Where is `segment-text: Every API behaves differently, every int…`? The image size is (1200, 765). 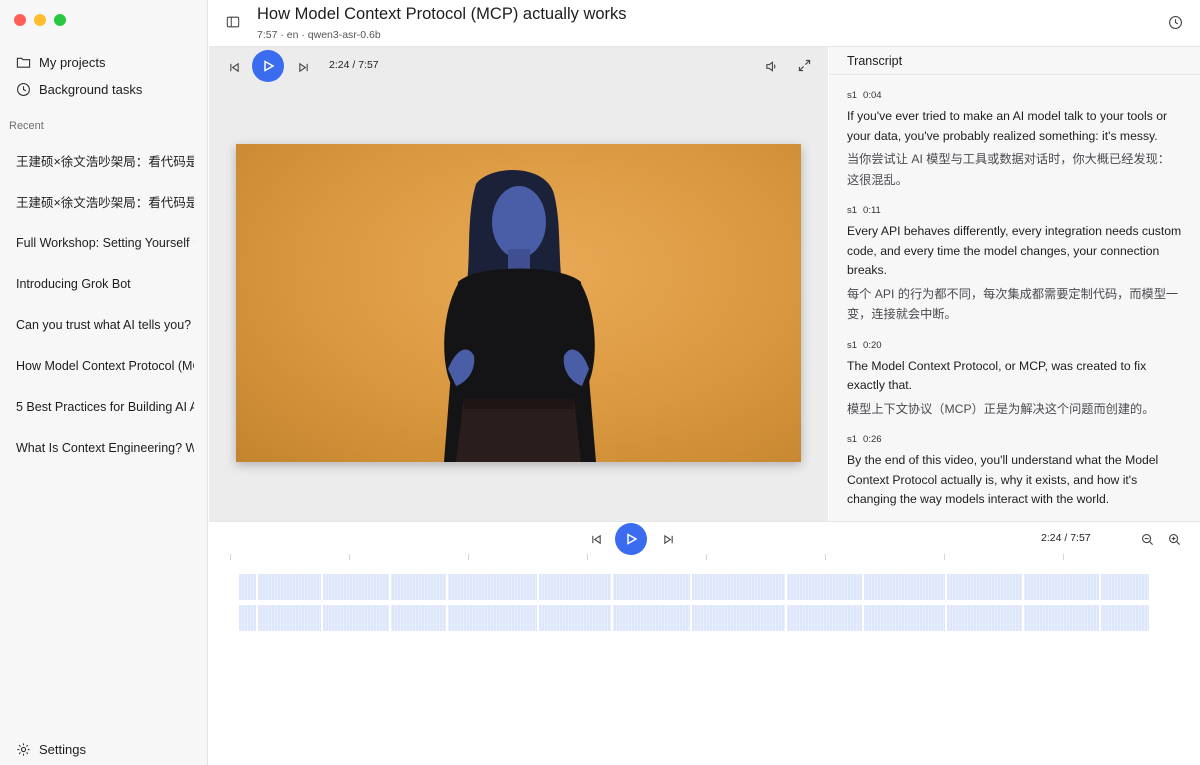 segment-text: Every API behaves differently, every int… is located at coordinates (1014, 250).